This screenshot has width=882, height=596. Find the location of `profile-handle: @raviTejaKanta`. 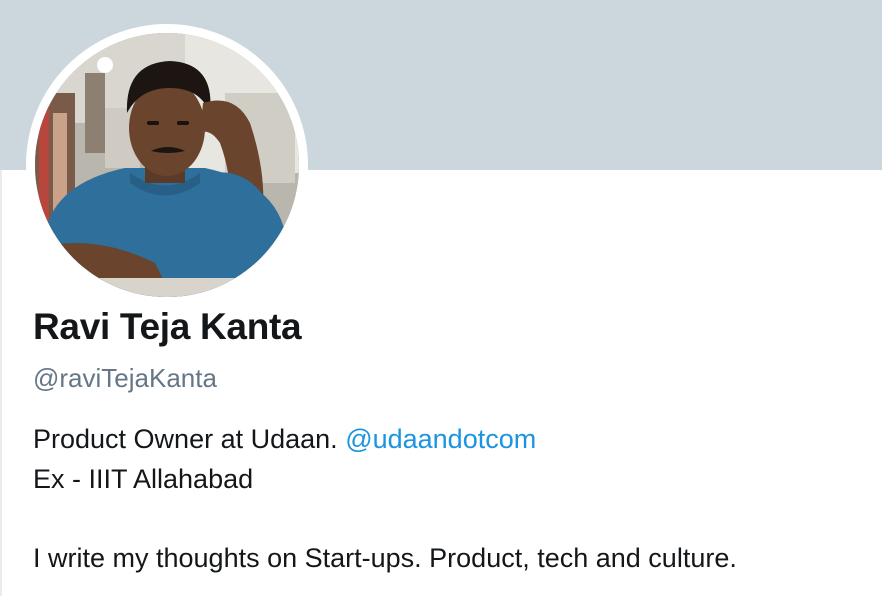

profile-handle: @raviTejaKanta is located at coordinates (125, 378).